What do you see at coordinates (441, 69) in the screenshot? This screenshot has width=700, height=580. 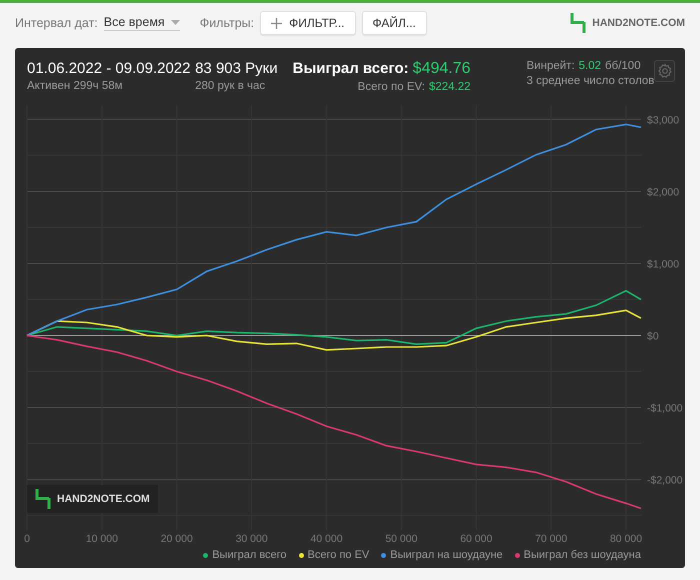 I see `won-total-value: $494.76` at bounding box center [441, 69].